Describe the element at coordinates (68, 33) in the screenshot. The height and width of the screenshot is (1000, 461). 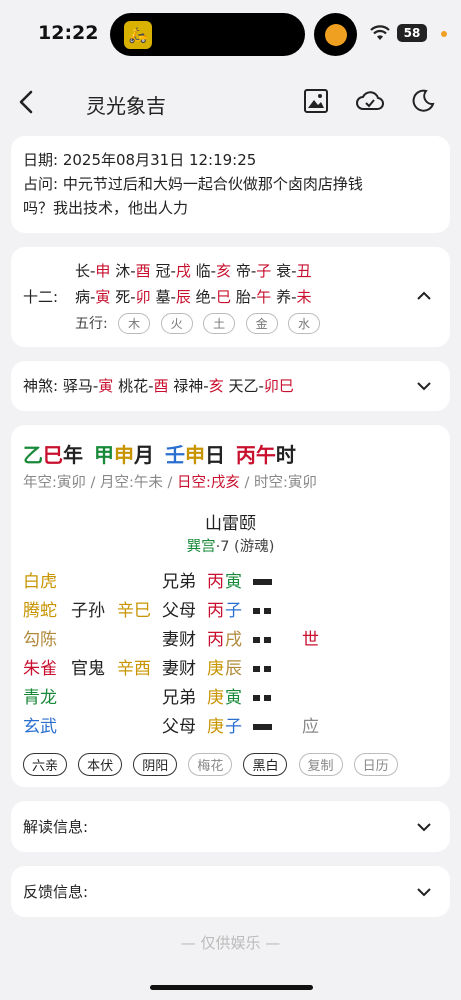
I see `status-time: 12:22` at that location.